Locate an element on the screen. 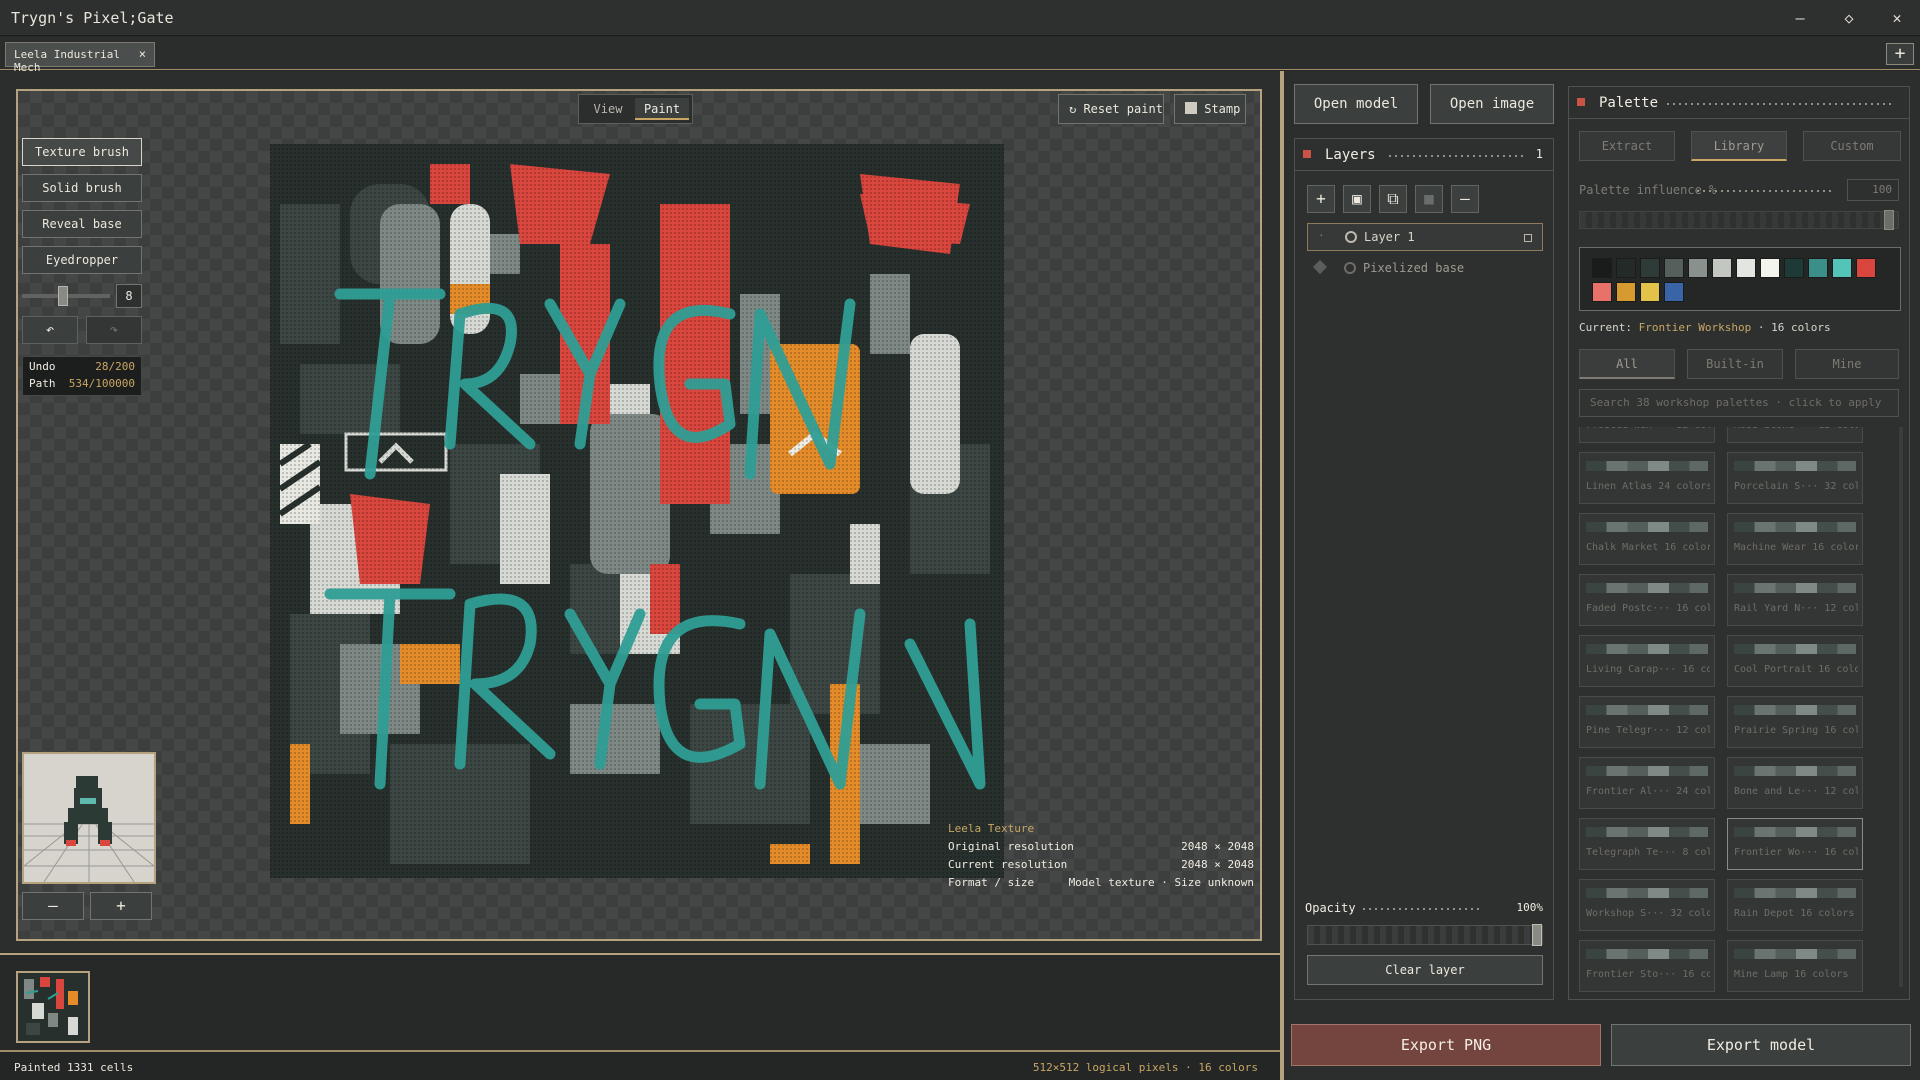 The width and height of the screenshot is (1920, 1080). filter-tab-builtin: Built-in is located at coordinates (1735, 364).